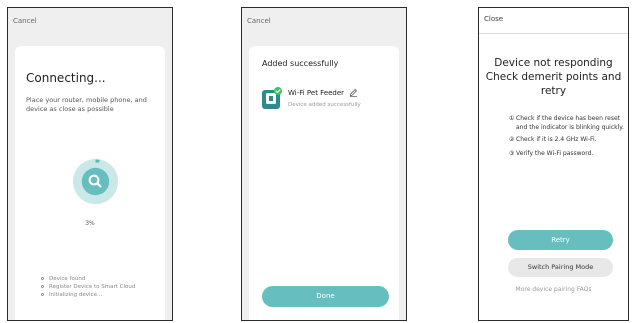  What do you see at coordinates (560, 267) in the screenshot?
I see `switch-pairing-mode-button: Switch Pairing Mode` at bounding box center [560, 267].